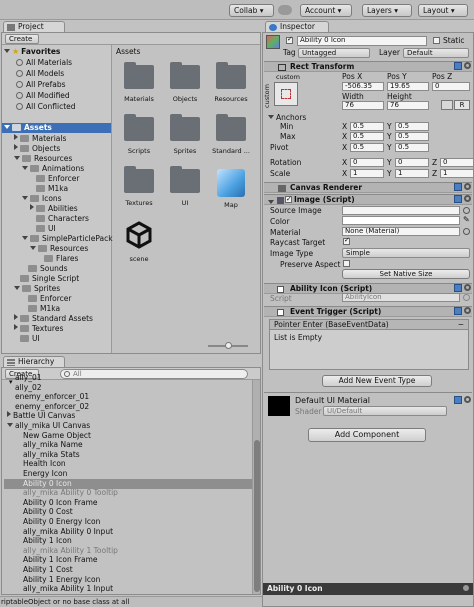 This screenshot has width=474, height=607. I want to click on height-field: 76, so click(408, 105).